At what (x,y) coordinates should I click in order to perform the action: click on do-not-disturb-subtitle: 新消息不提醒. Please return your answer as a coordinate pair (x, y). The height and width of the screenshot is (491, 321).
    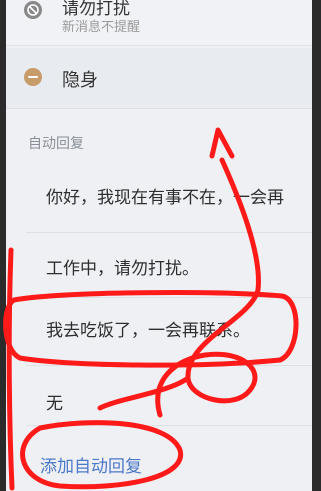
    Looking at the image, I should click on (101, 27).